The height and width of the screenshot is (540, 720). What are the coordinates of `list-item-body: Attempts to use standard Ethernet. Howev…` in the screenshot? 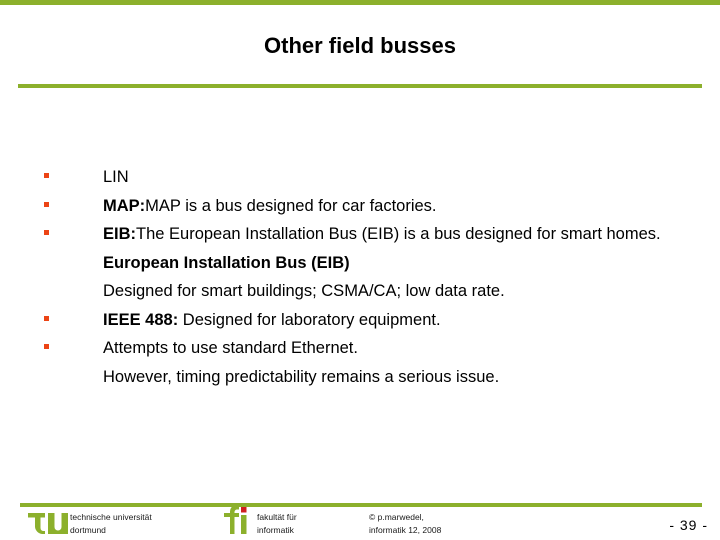 It's located at (301, 362).